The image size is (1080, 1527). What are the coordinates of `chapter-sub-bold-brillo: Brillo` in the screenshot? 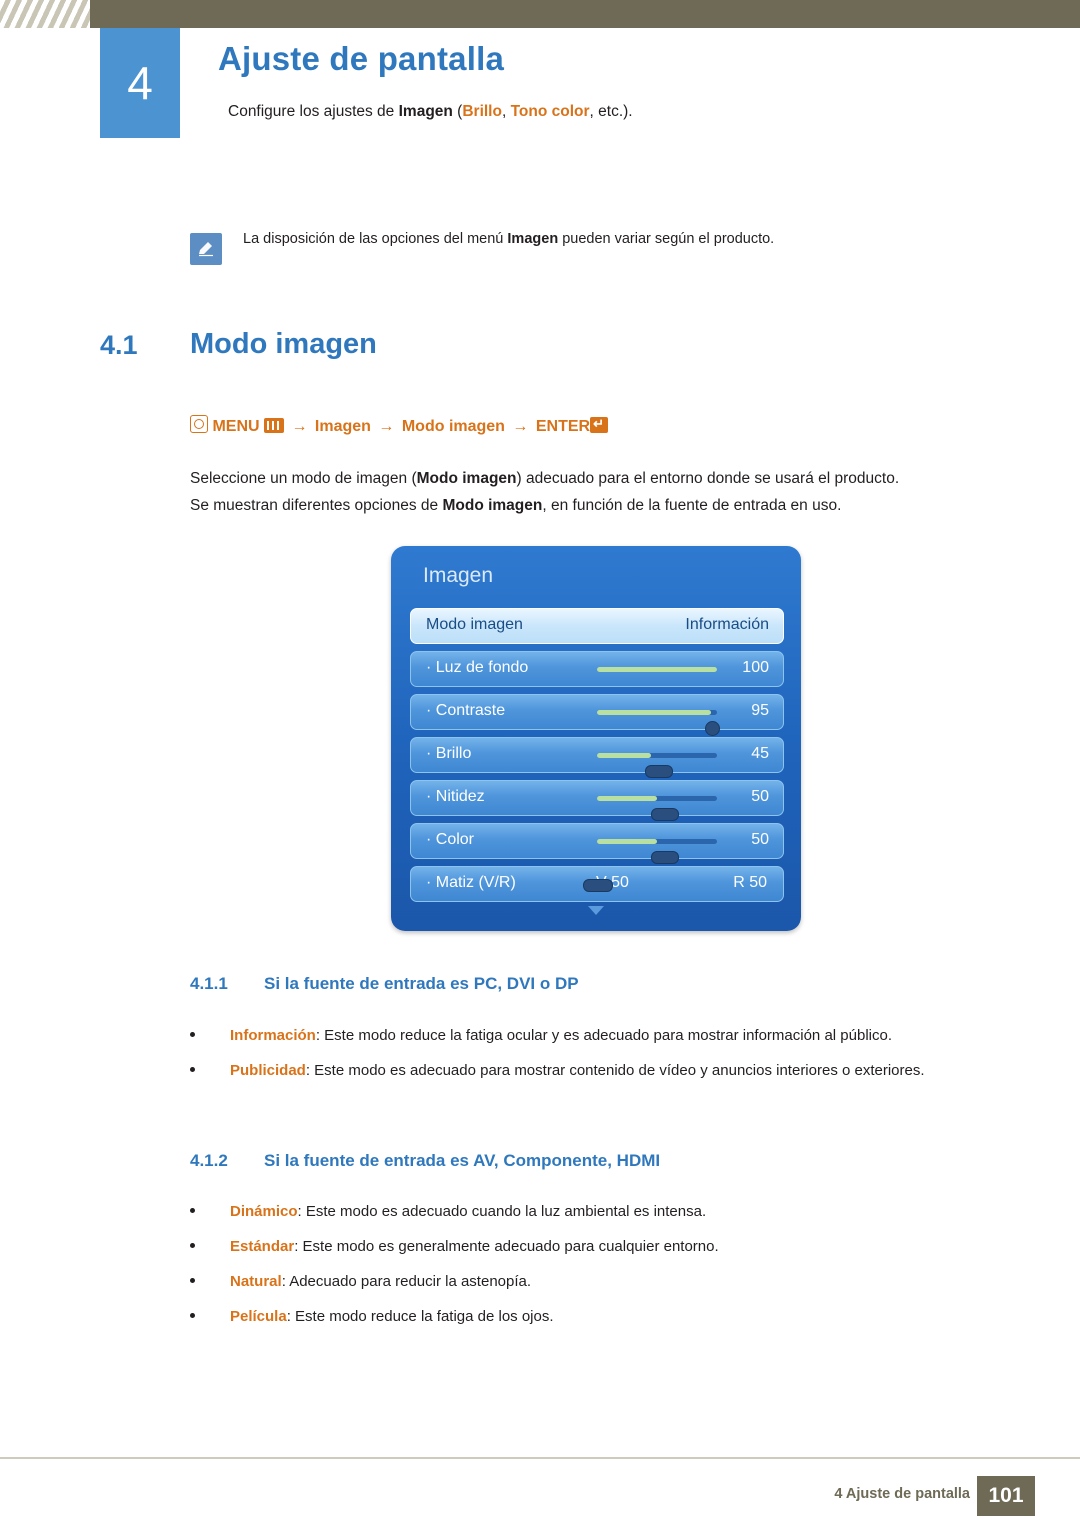 It's located at (482, 111).